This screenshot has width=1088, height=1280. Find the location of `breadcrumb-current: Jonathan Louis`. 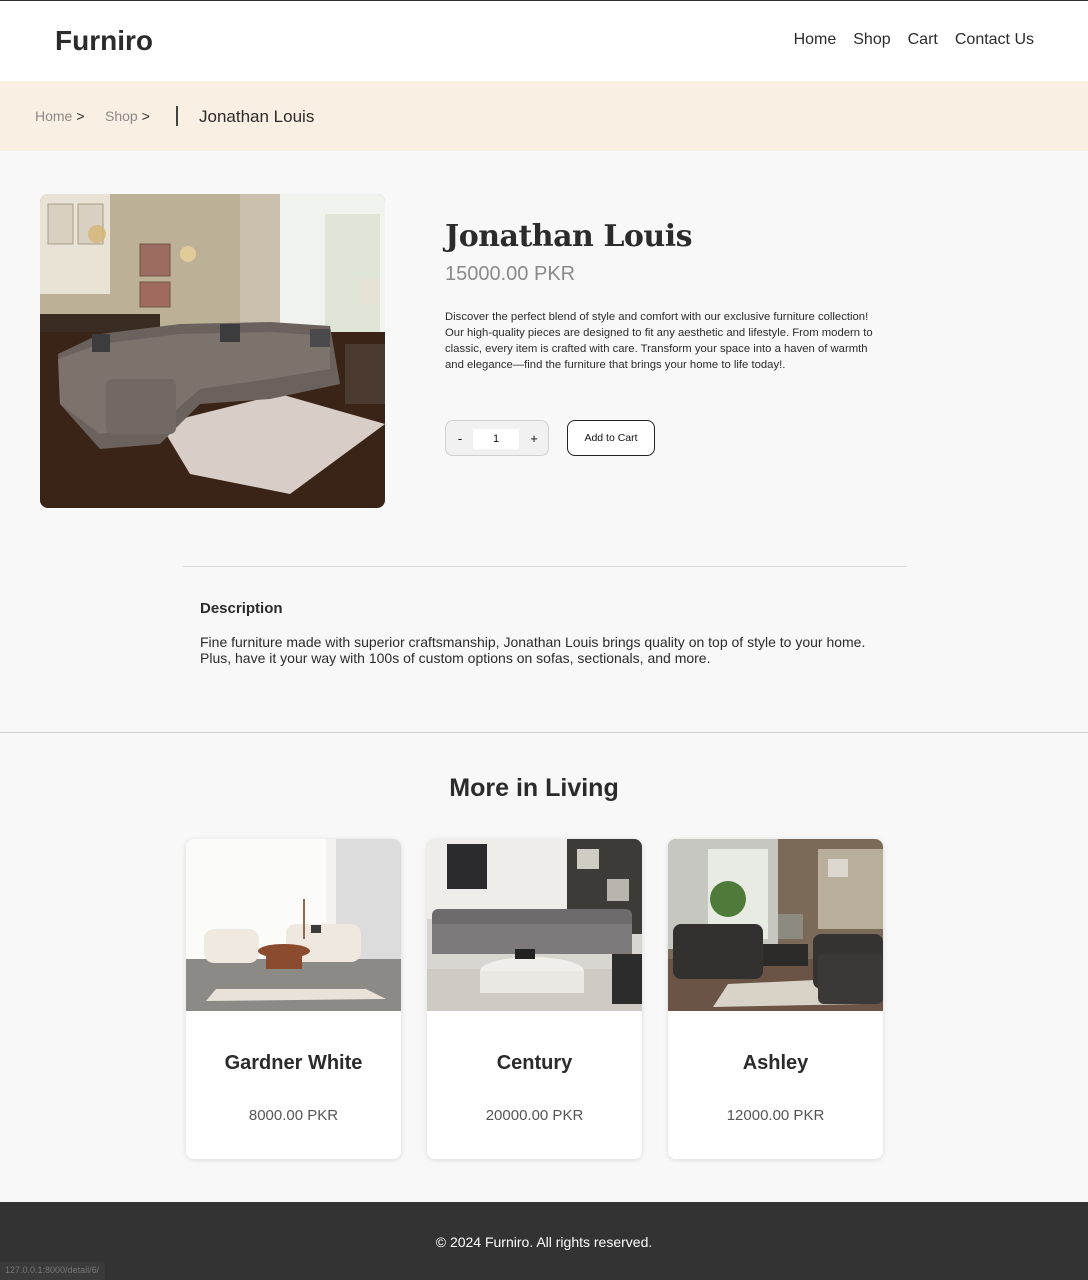

breadcrumb-current: Jonathan Louis is located at coordinates (257, 116).